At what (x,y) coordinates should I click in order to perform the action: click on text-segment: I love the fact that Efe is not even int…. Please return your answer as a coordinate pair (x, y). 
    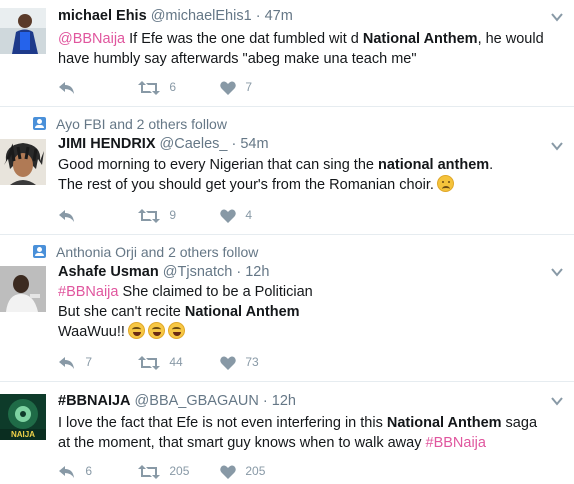
    Looking at the image, I should click on (222, 423).